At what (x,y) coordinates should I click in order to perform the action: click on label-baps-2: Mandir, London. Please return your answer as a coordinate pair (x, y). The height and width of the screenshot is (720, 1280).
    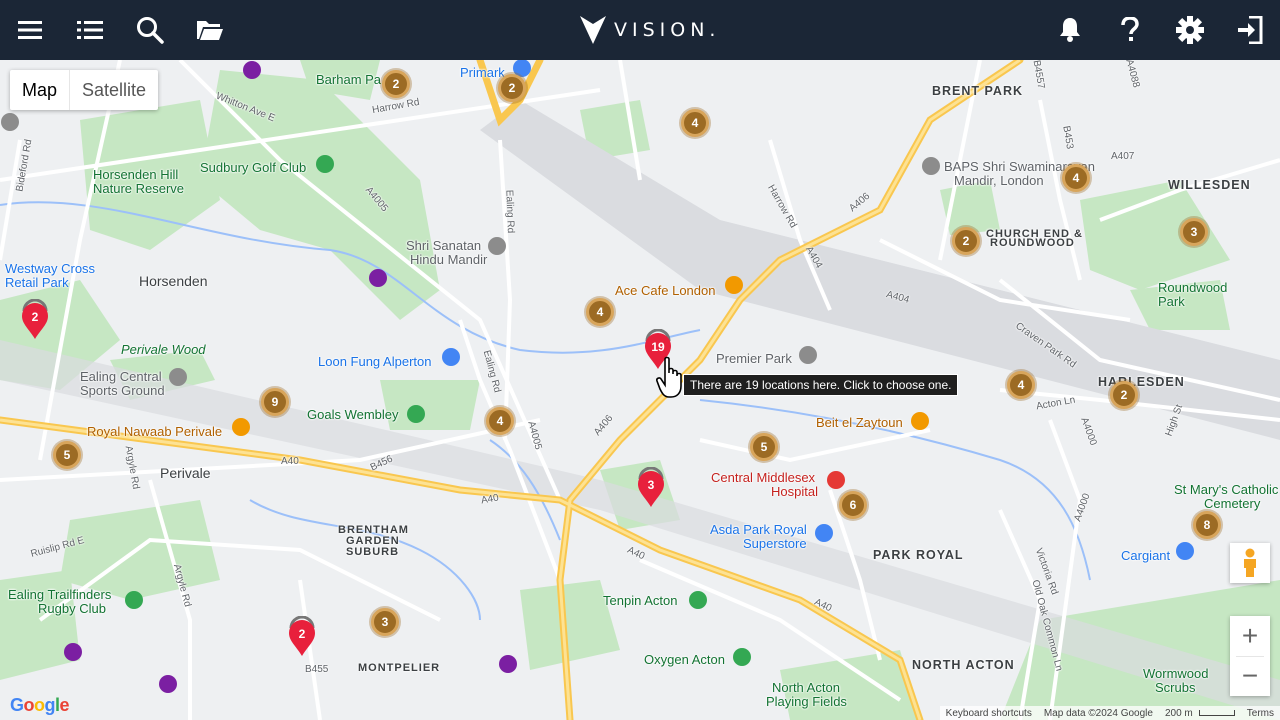
    Looking at the image, I should click on (999, 180).